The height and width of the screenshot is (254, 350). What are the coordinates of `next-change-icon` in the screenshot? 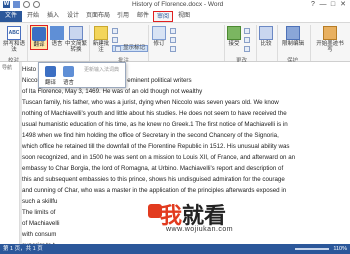 It's located at (247, 48).